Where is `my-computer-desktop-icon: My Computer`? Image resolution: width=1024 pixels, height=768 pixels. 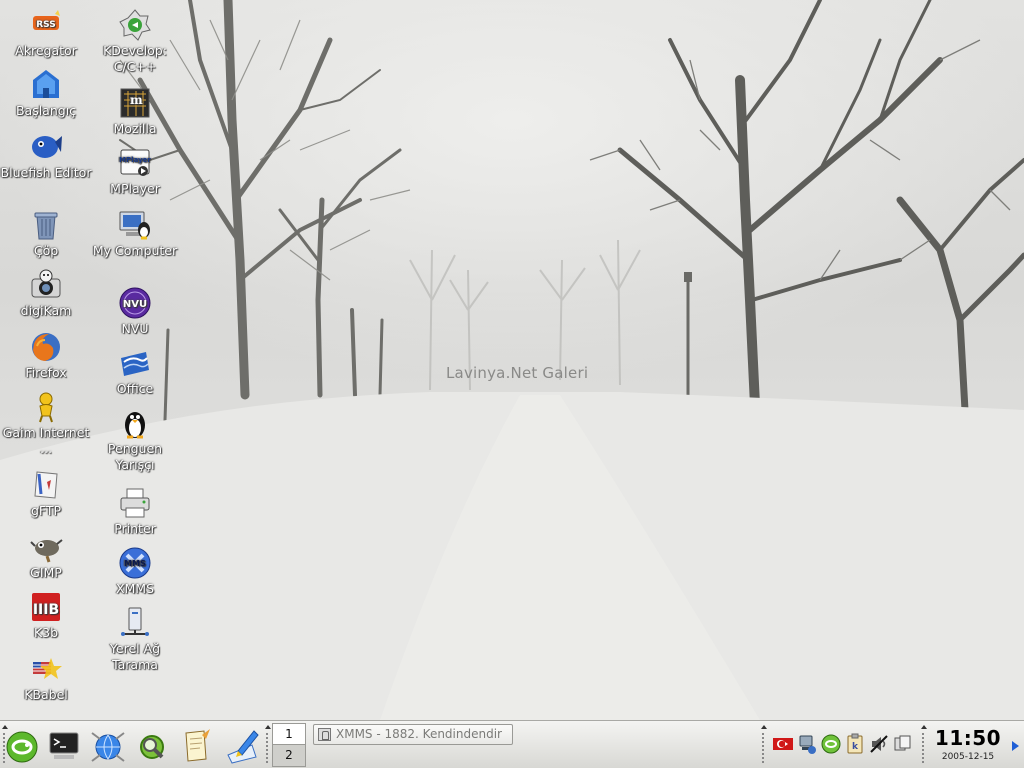 my-computer-desktop-icon: My Computer is located at coordinates (135, 233).